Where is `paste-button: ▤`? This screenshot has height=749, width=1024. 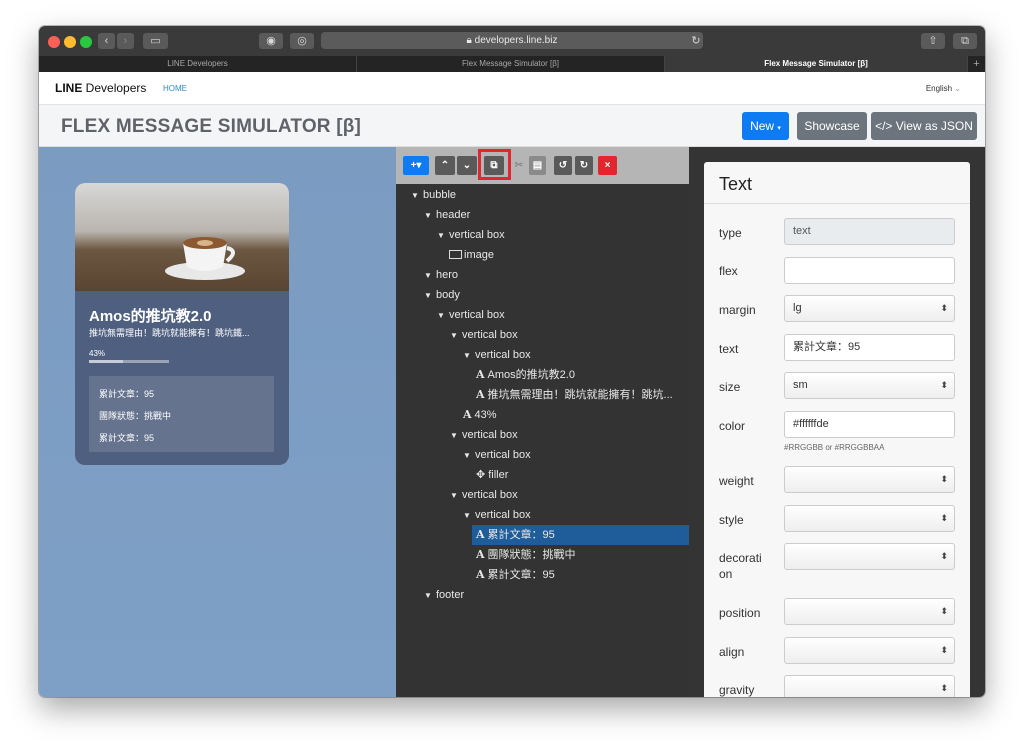
paste-button: ▤ is located at coordinates (537, 165).